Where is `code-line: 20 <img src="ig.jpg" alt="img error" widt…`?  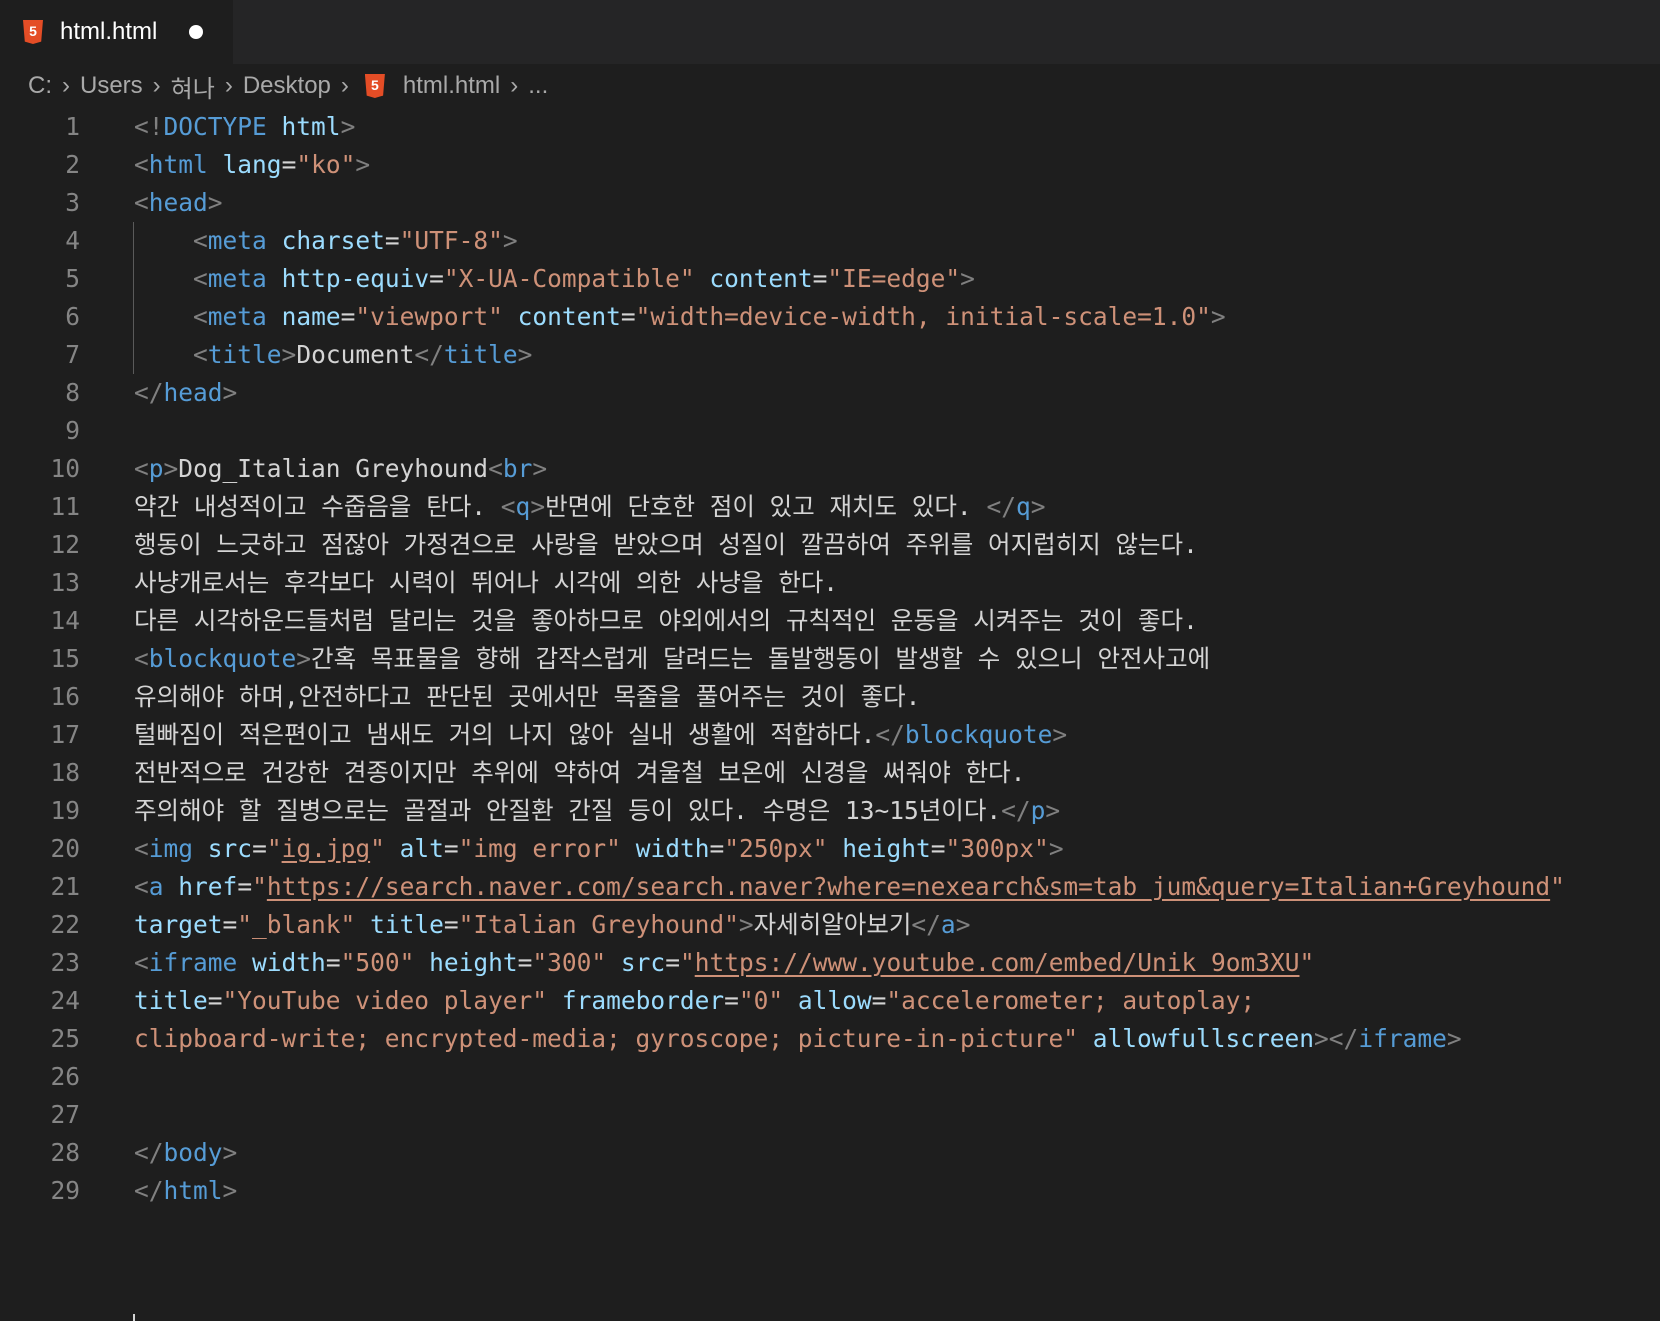 code-line: 20 <img src="ig.jpg" alt="img error" widt… is located at coordinates (830, 849).